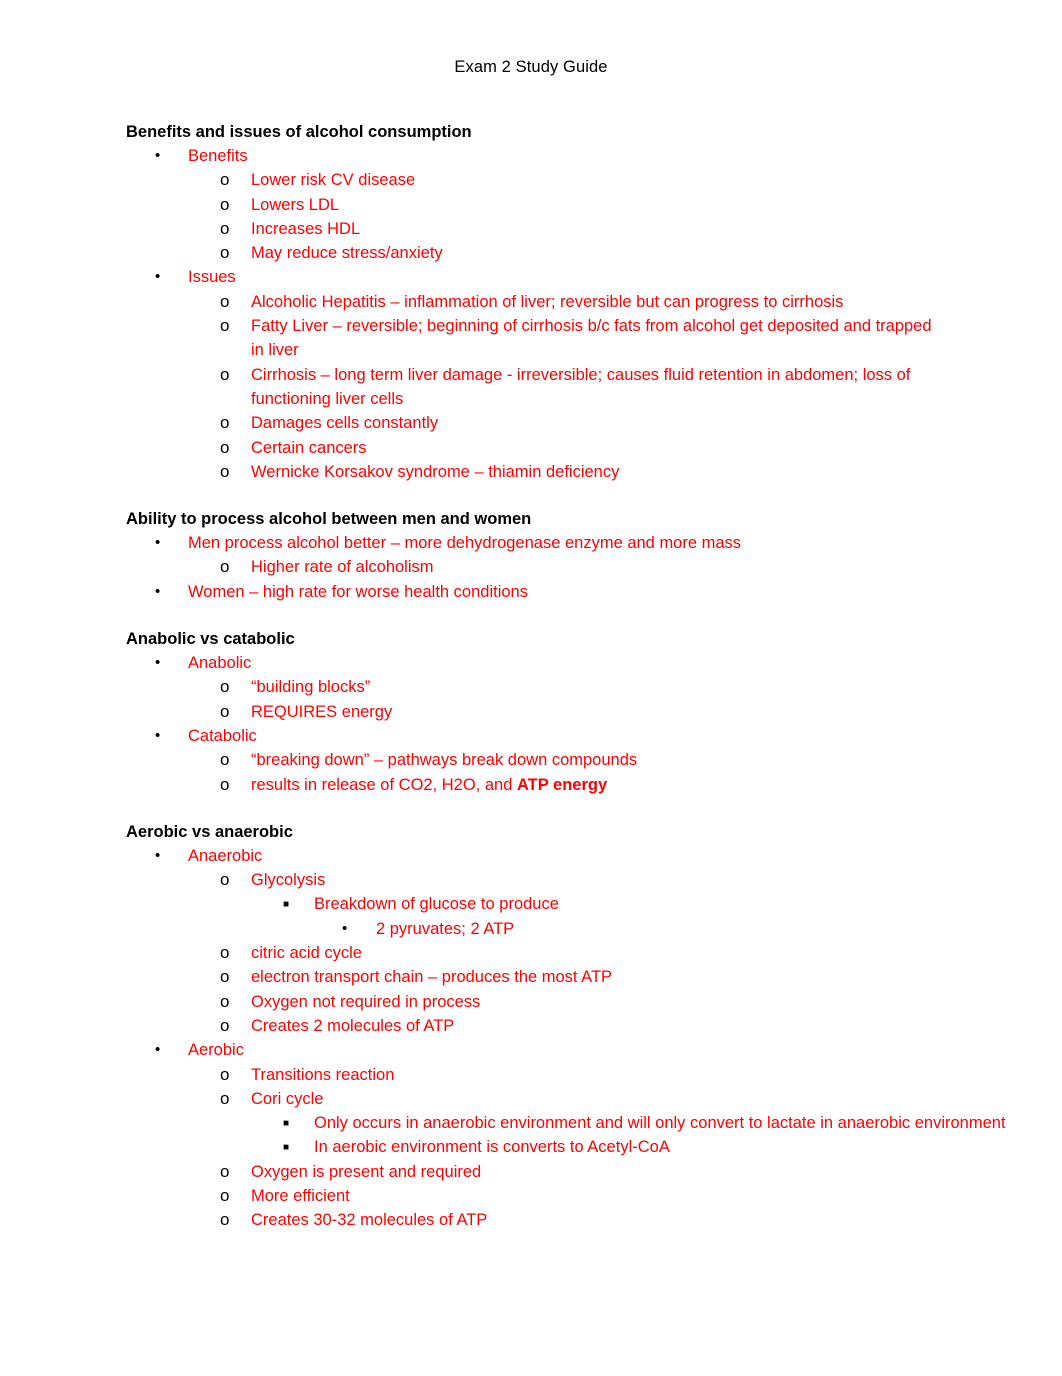 Image resolution: width=1062 pixels, height=1376 pixels. I want to click on list-item: o Creates 30-32 molecules of ATP, so click(536, 1220).